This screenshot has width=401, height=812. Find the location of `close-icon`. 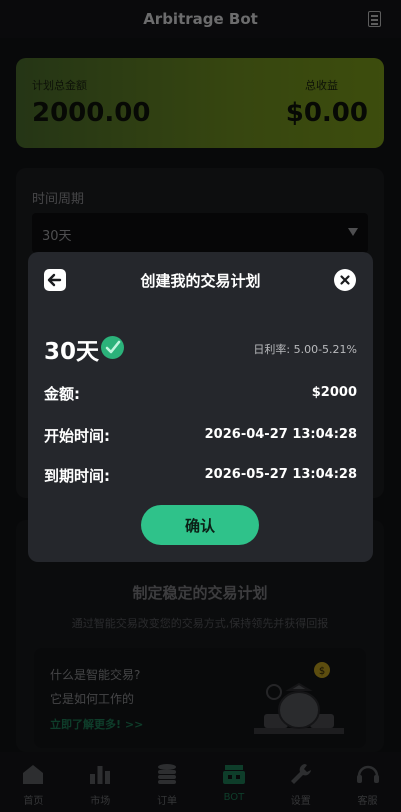

close-icon is located at coordinates (345, 280).